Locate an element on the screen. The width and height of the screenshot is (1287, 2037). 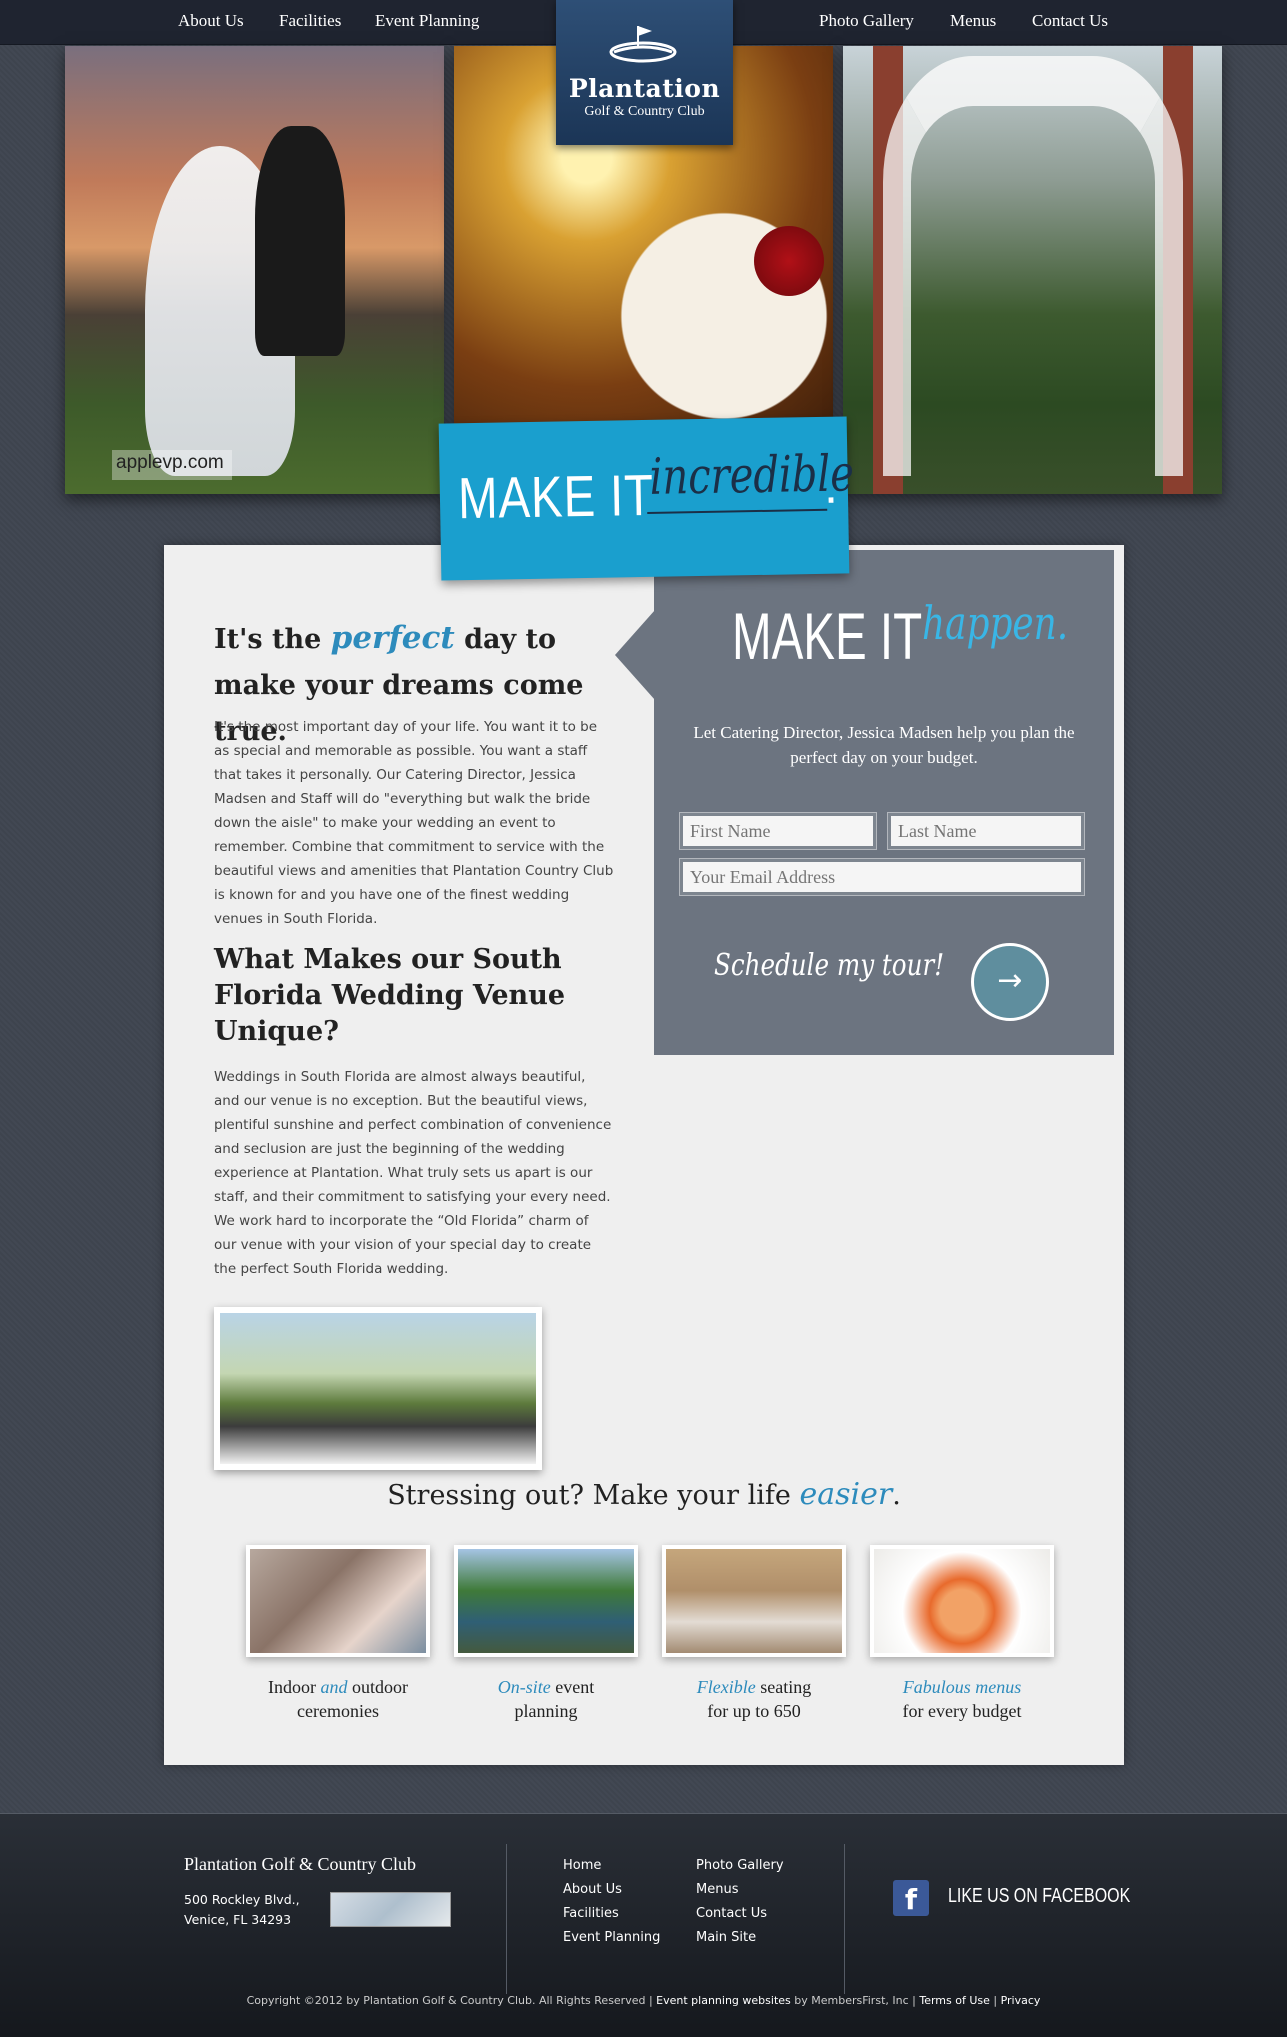
hero-photo-couple is located at coordinates (254, 270).